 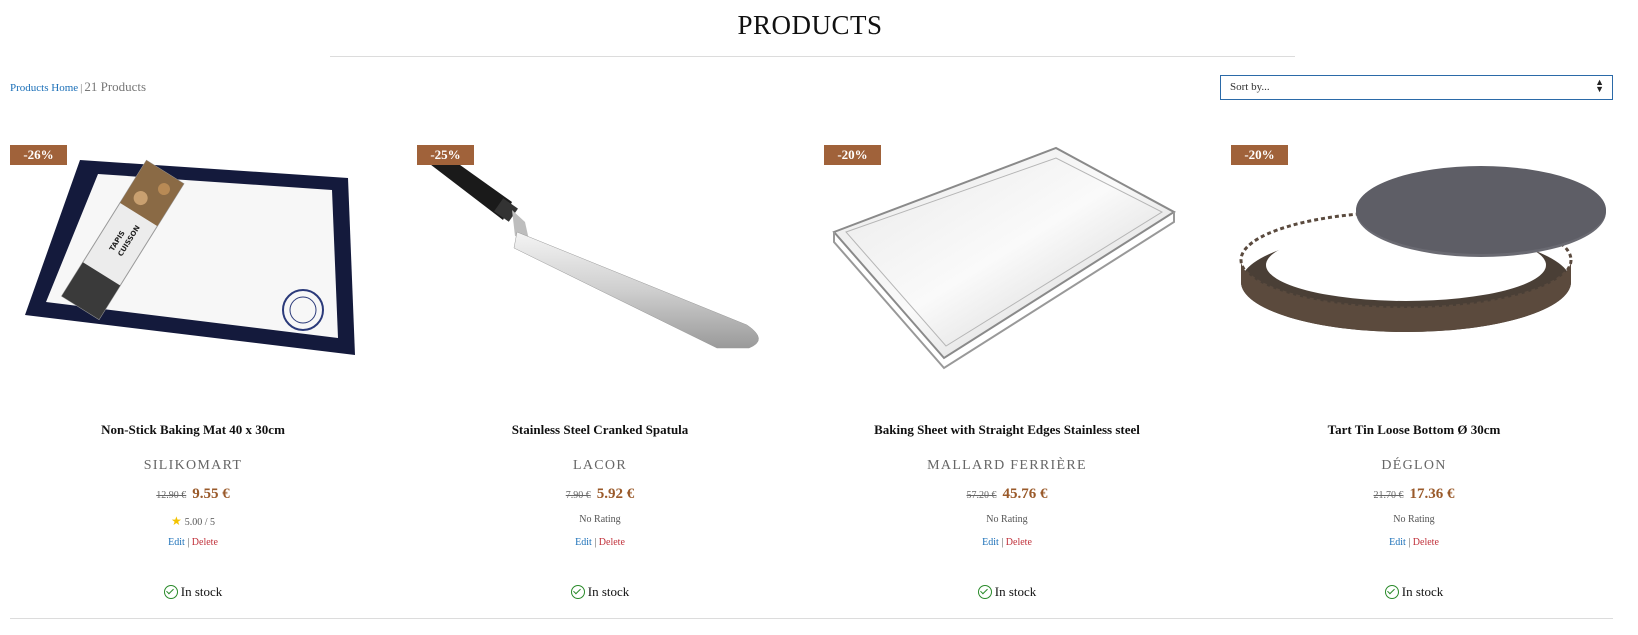 I want to click on product-name: Stainless Steel Cranked Spatula, so click(x=600, y=430).